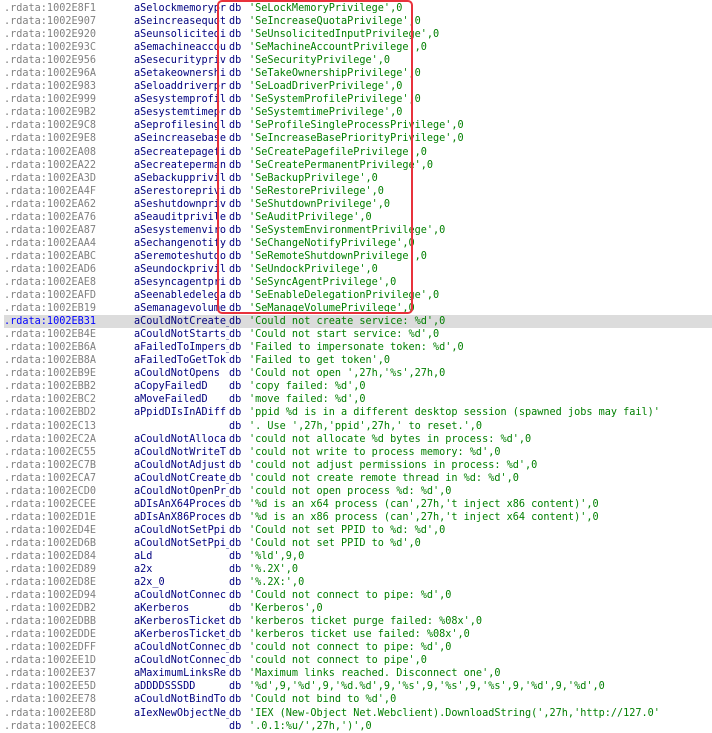  I want to click on row-label: aSecreatepagefi, so click(181, 152).